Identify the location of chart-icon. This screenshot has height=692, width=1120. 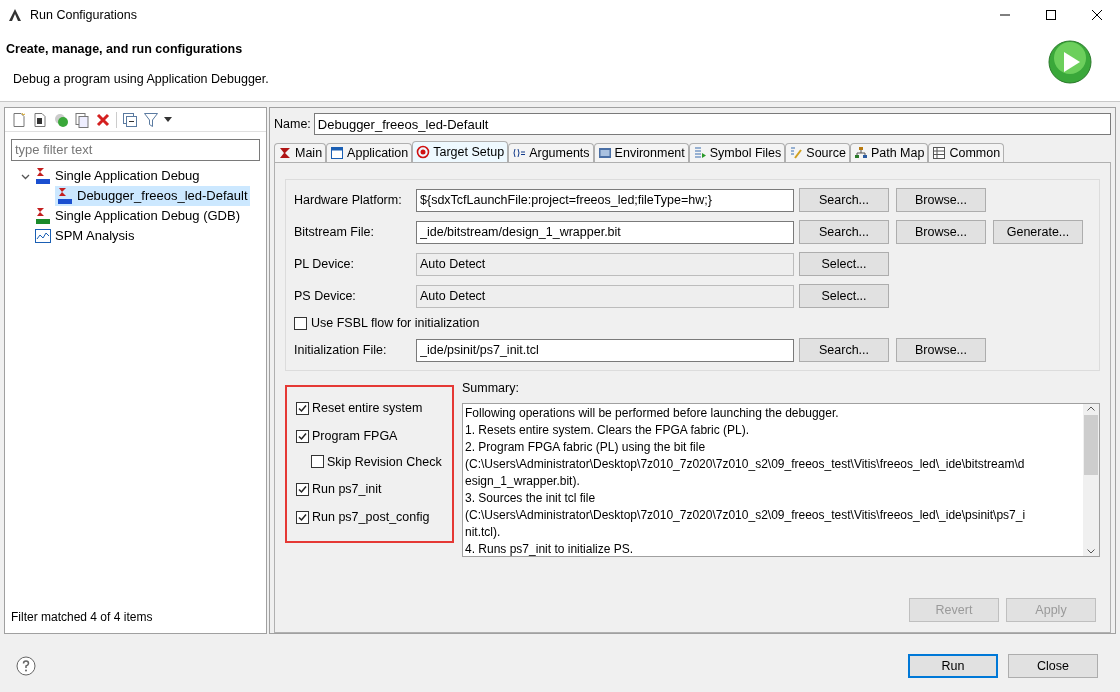
(43, 236).